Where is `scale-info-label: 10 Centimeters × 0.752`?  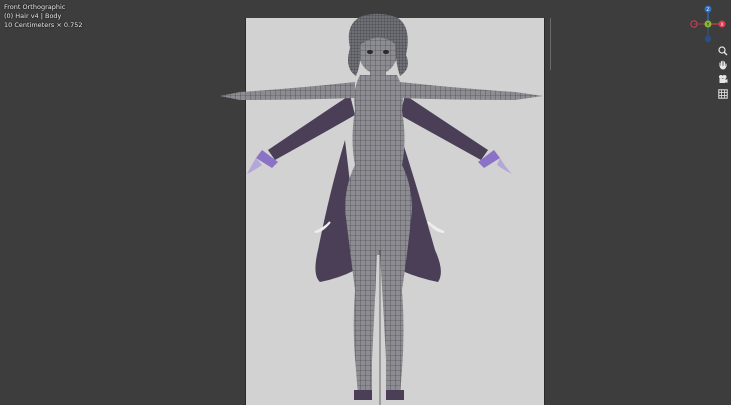 scale-info-label: 10 Centimeters × 0.752 is located at coordinates (43, 25).